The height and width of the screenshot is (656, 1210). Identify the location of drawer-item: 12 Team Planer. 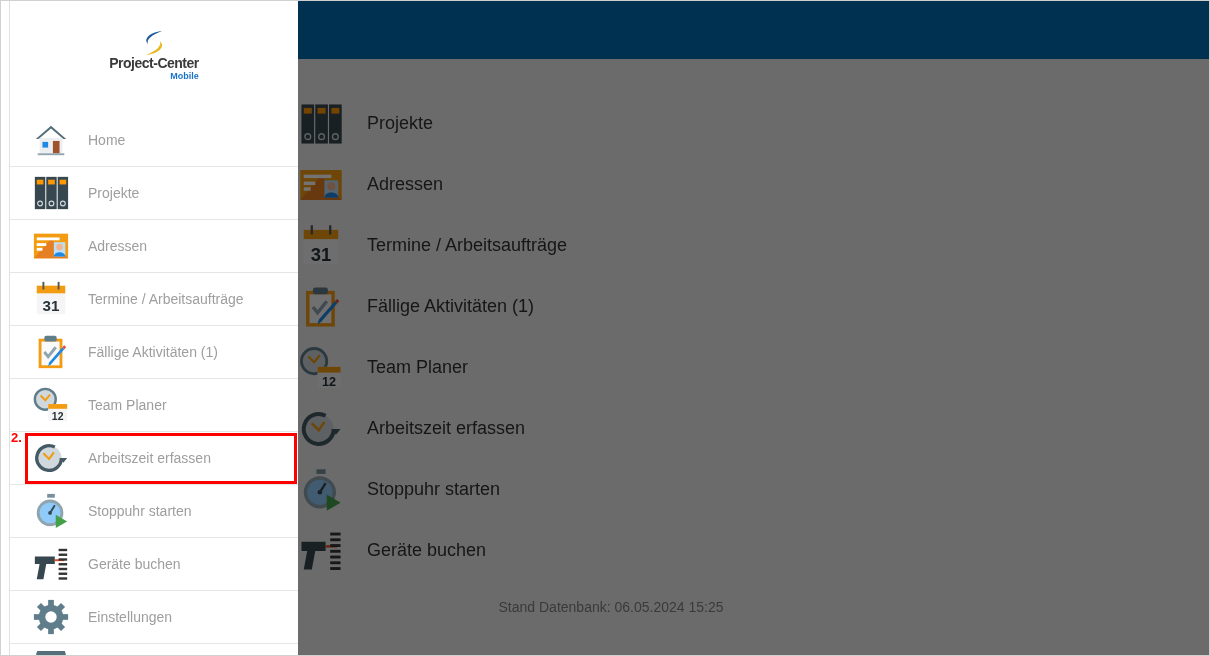
(154, 405).